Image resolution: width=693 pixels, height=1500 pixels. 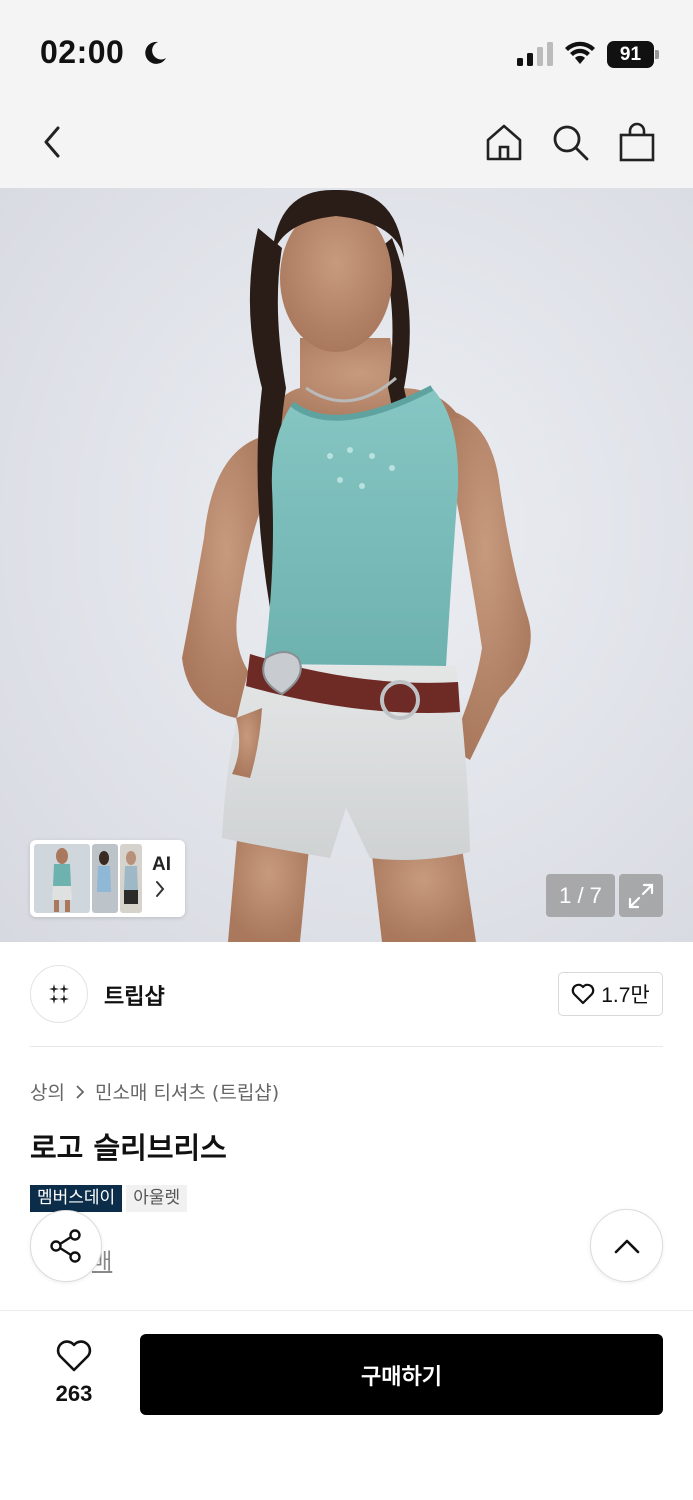 I want to click on status-time: 02:00, so click(x=82, y=52).